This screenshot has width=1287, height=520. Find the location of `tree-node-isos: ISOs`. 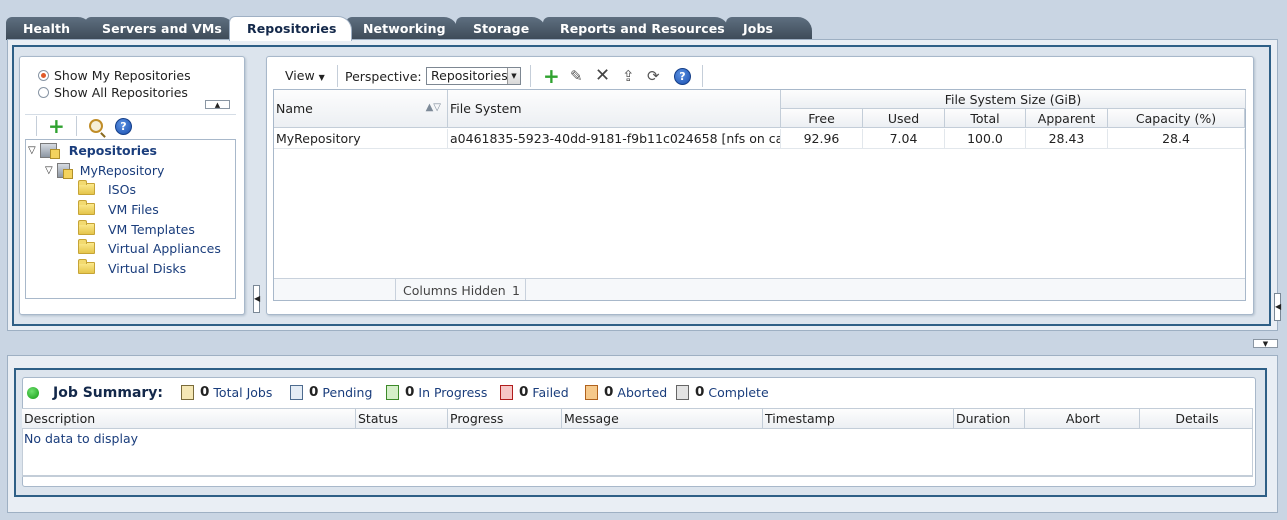

tree-node-isos: ISOs is located at coordinates (107, 189).